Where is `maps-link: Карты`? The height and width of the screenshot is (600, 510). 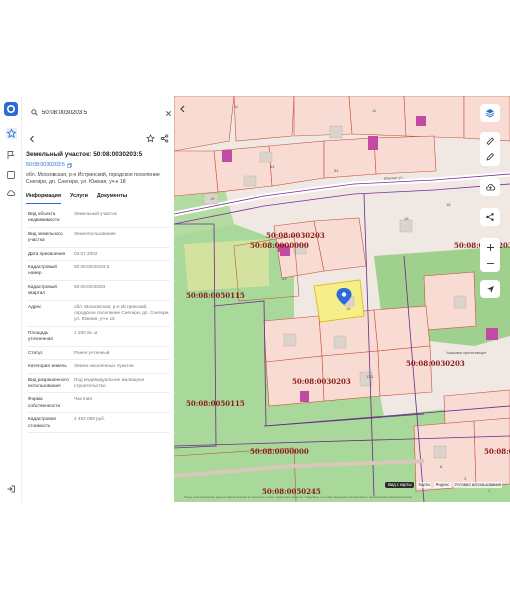 maps-link: Карты is located at coordinates (424, 485).